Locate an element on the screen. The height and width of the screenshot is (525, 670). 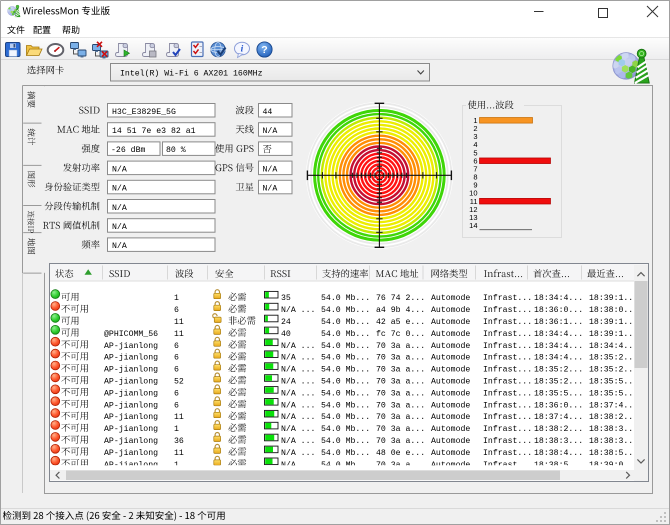
svg-text: 80 % is located at coordinates (176, 150).